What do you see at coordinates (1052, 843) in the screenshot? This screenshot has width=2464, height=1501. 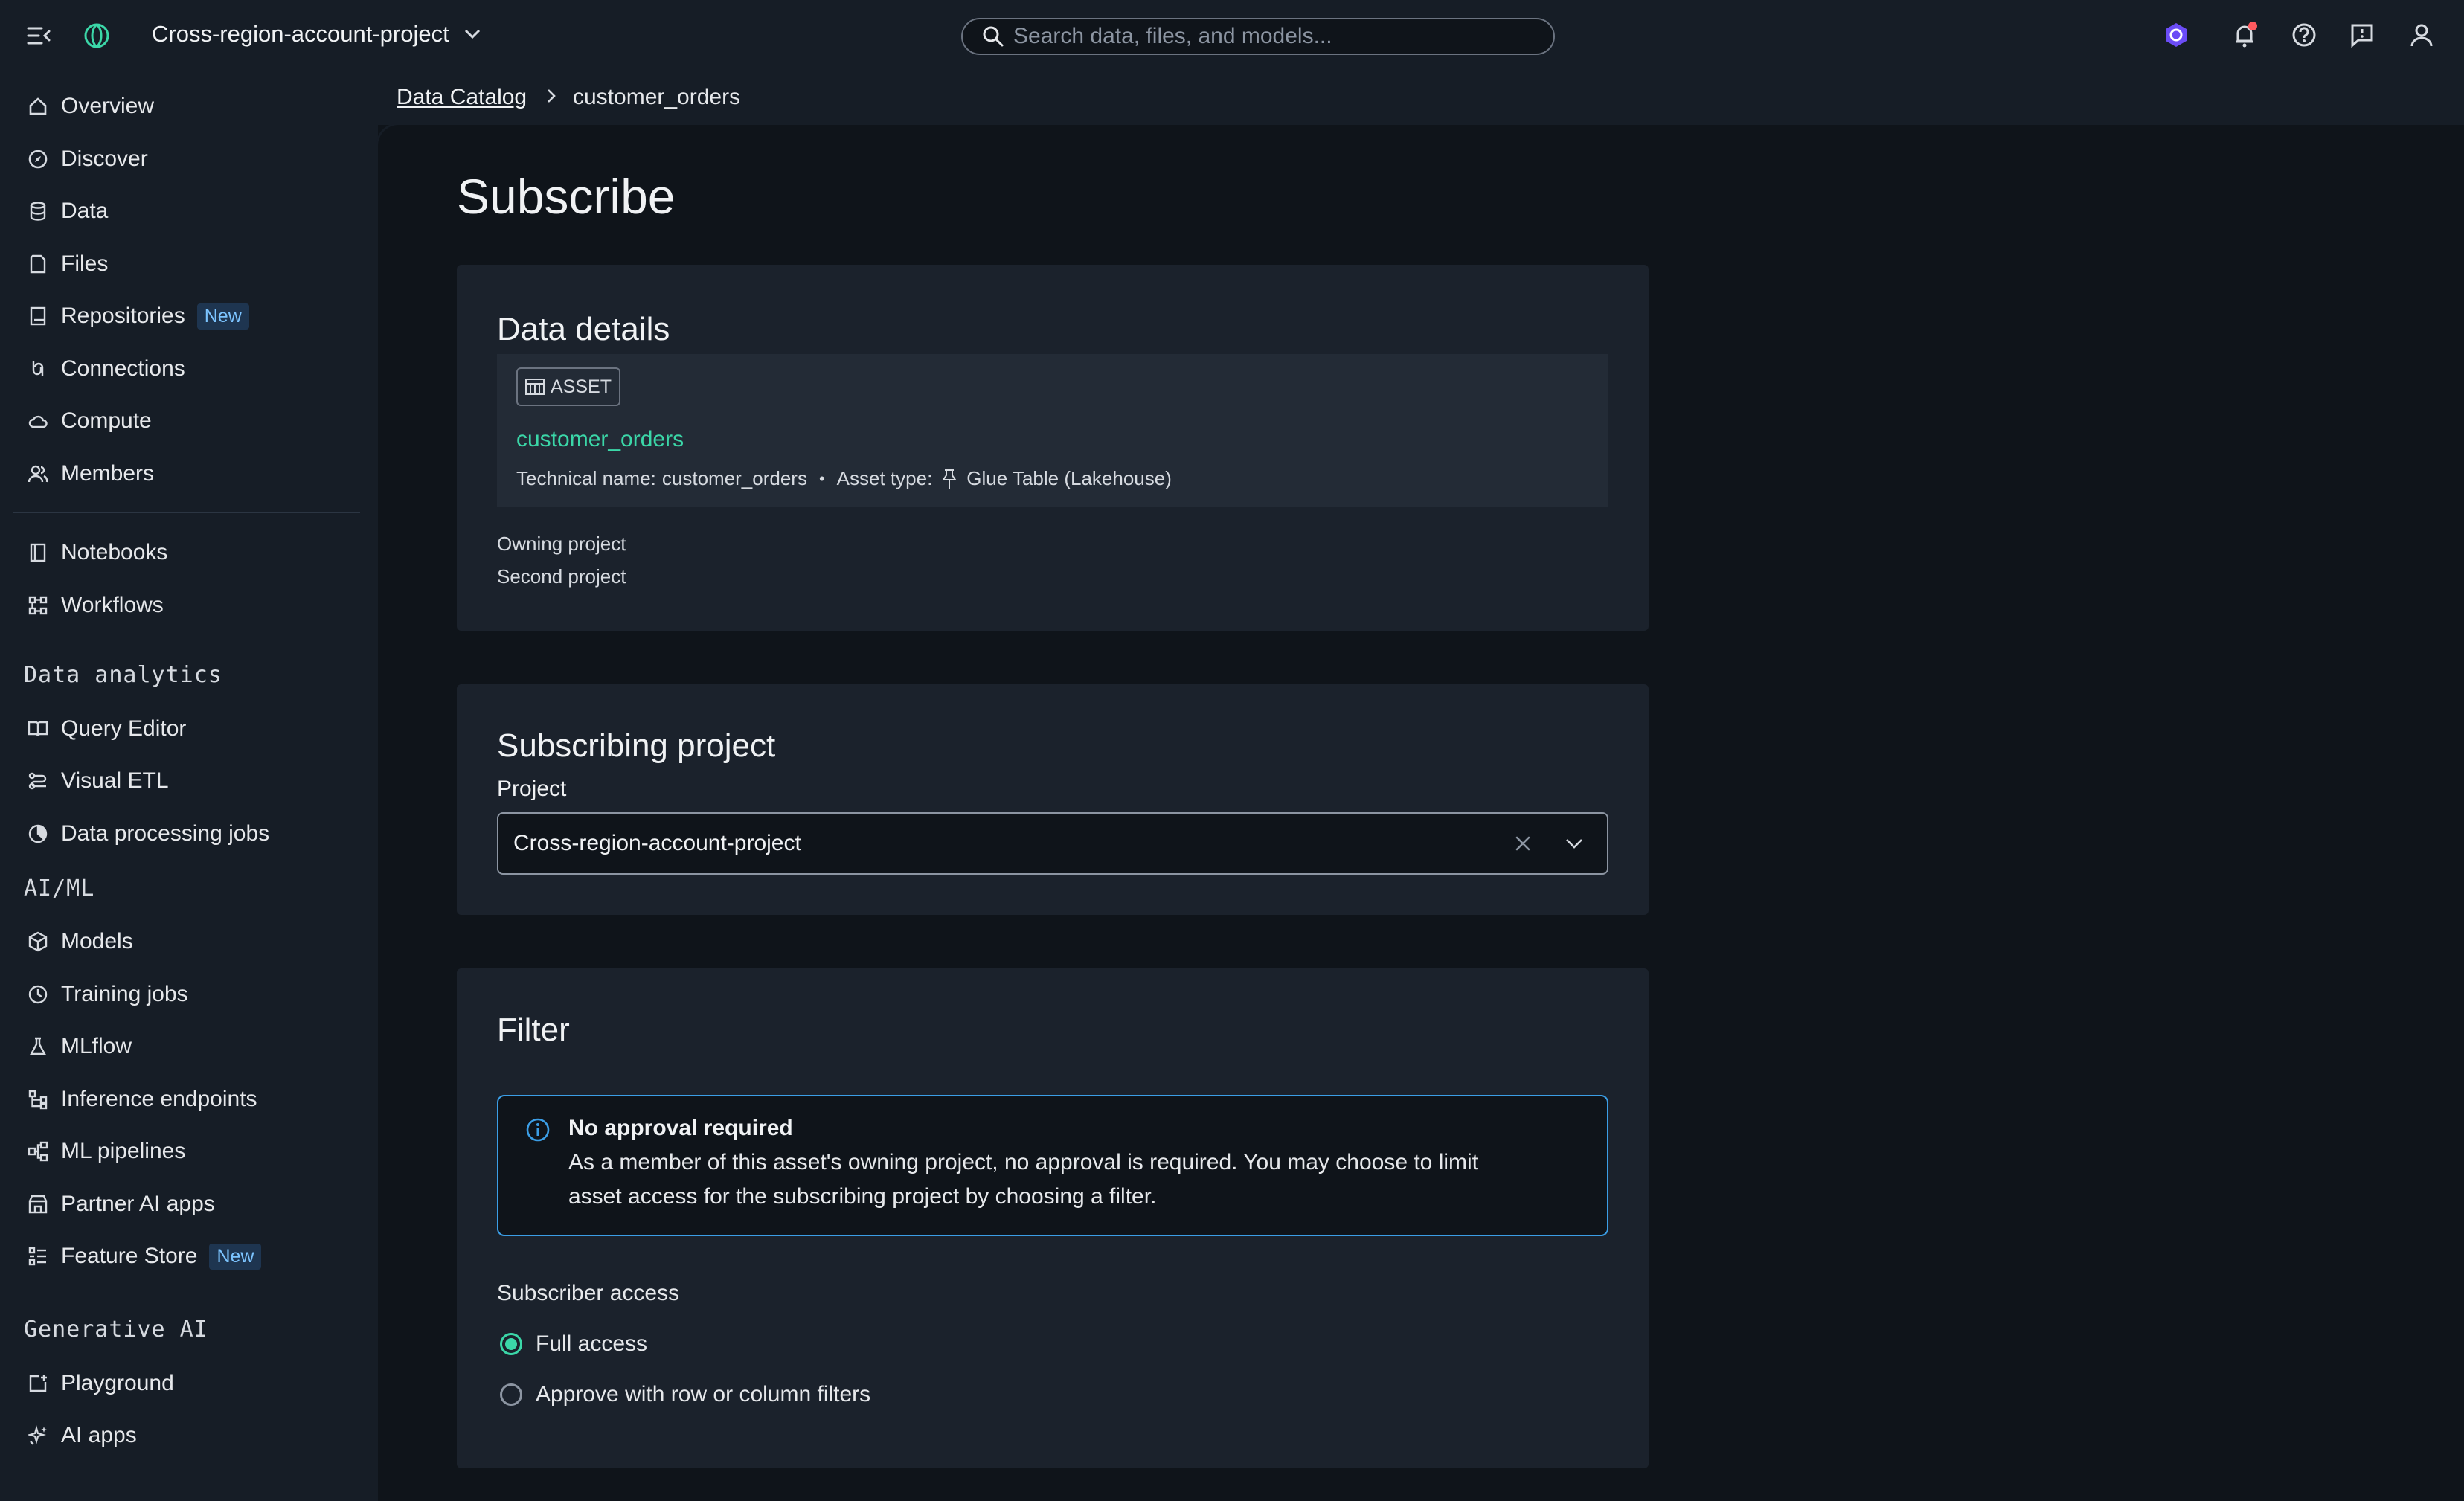 I see `project-select: Cross-region-account-project` at bounding box center [1052, 843].